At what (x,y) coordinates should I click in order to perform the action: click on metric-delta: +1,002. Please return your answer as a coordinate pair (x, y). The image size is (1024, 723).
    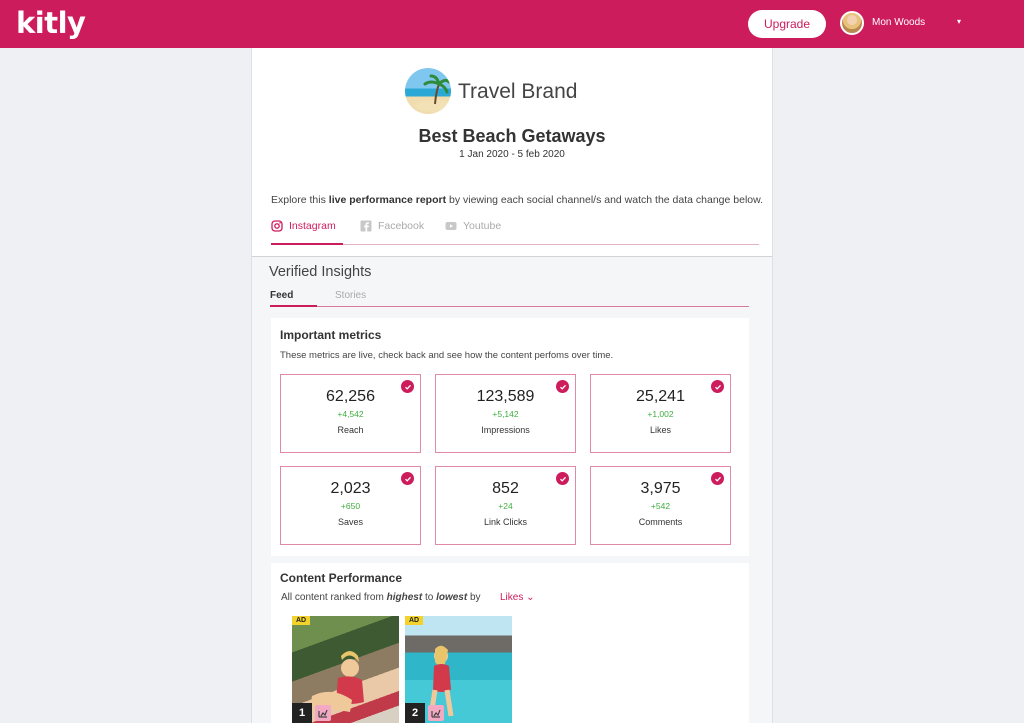
    Looking at the image, I should click on (660, 414).